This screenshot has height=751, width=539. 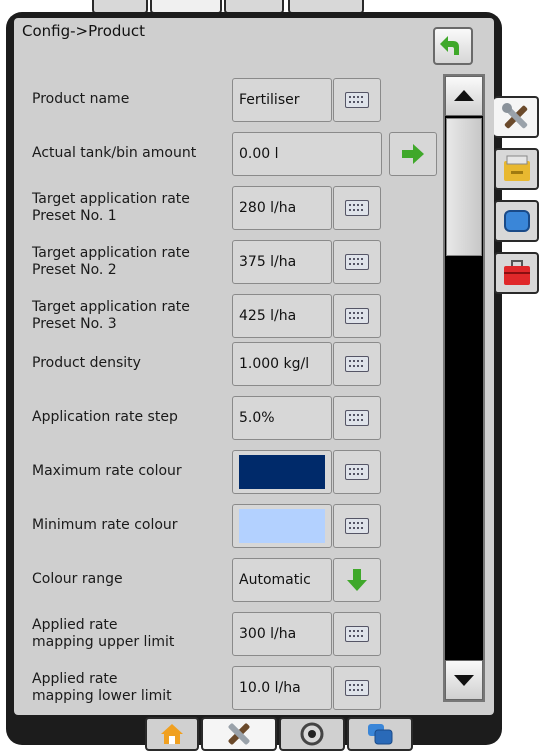 I want to click on down-arrow-icon, so click(x=357, y=580).